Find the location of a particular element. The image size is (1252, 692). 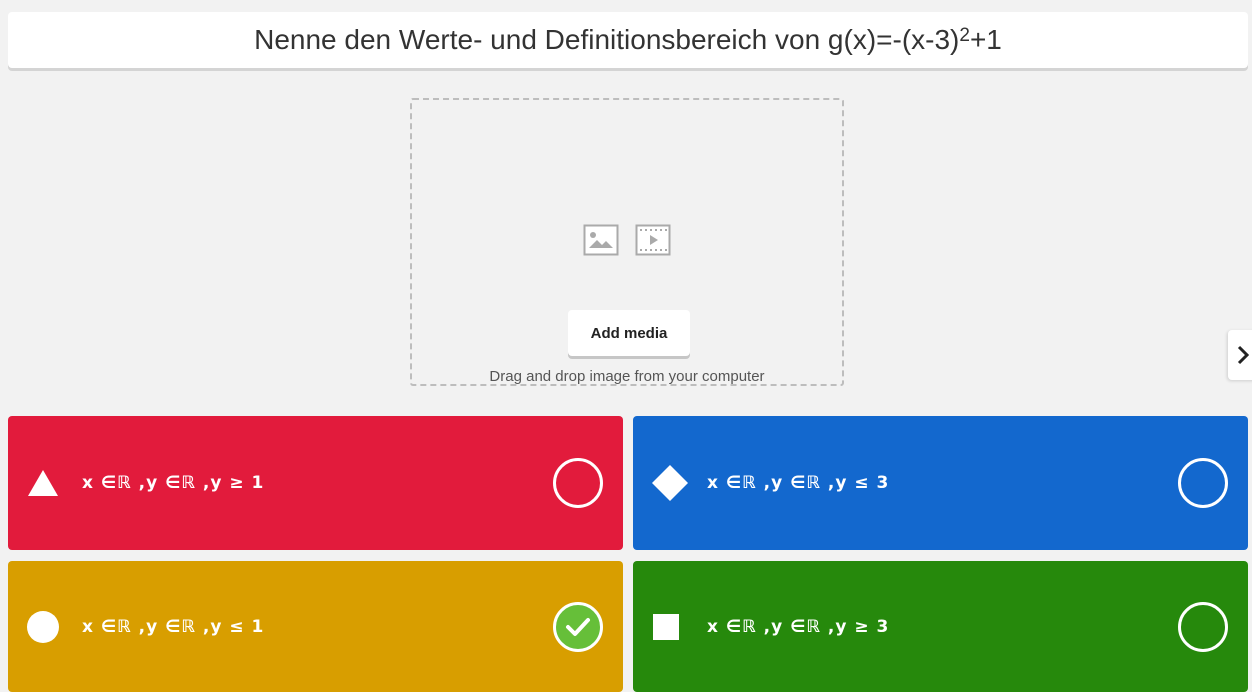

triangle-icon is located at coordinates (43, 483).